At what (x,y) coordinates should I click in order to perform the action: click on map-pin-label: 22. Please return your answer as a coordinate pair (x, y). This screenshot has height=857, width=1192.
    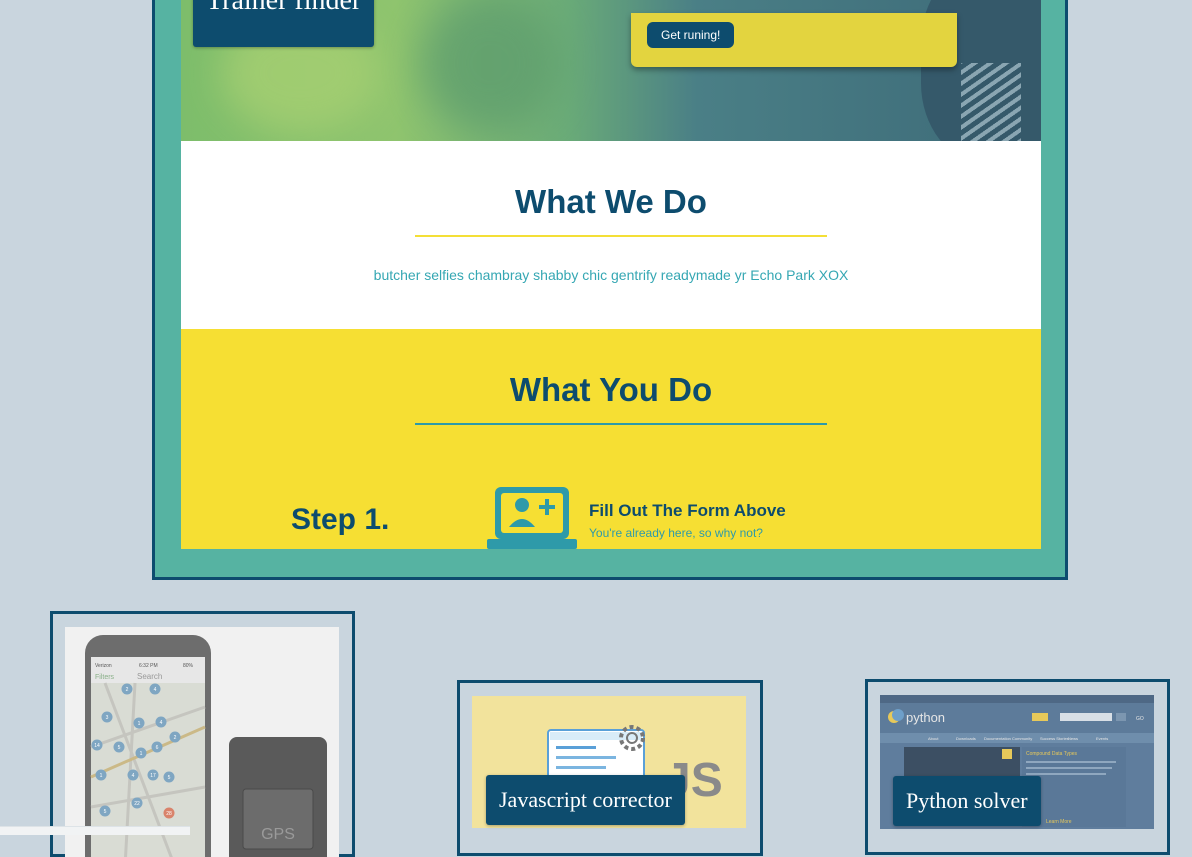
    Looking at the image, I should click on (137, 804).